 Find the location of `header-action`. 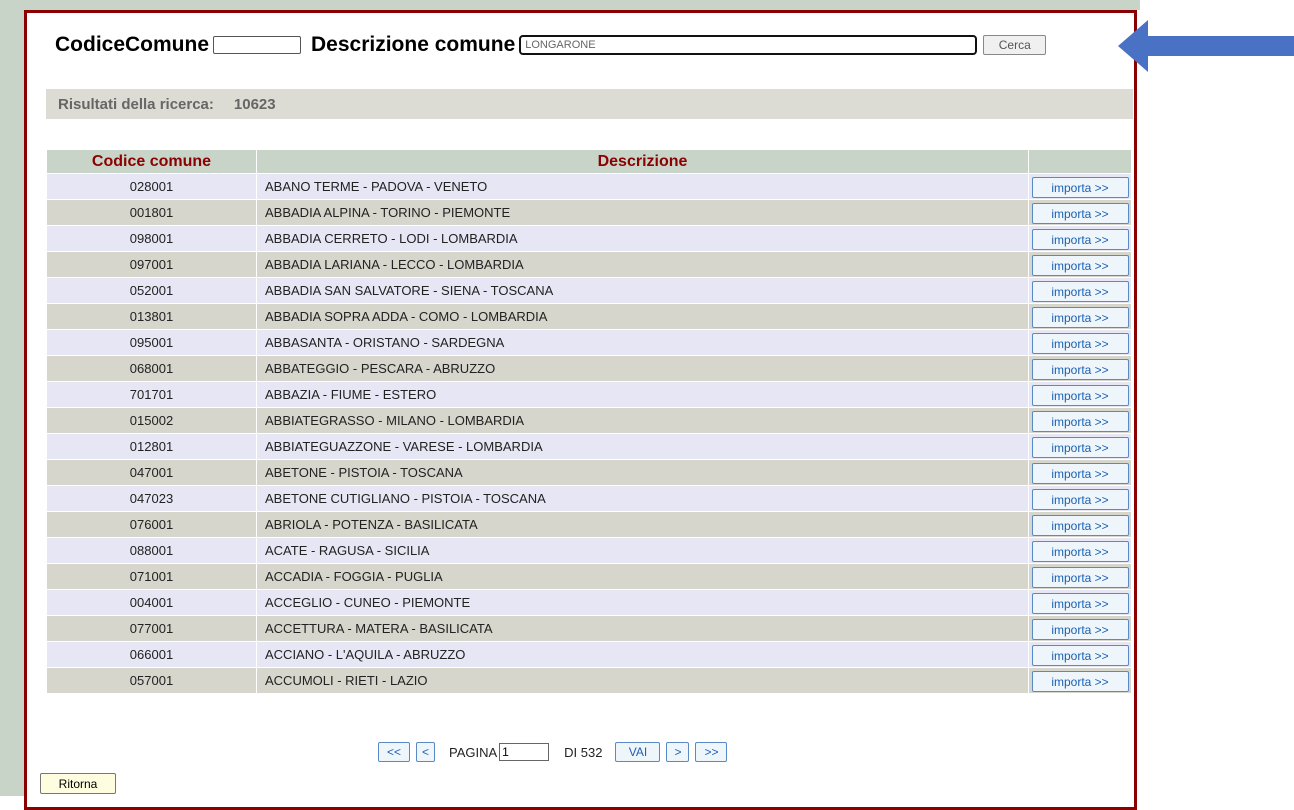

header-action is located at coordinates (1080, 161).